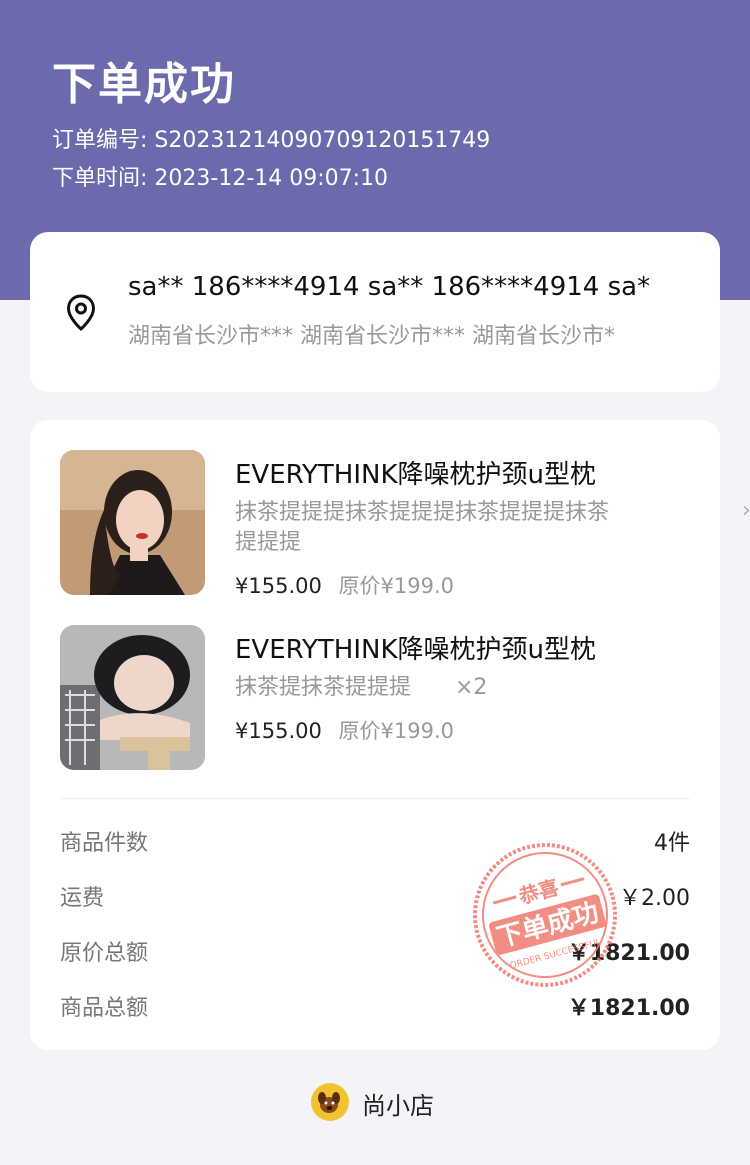 This screenshot has width=750, height=1165. I want to click on product-quantity: ×2, so click(471, 687).